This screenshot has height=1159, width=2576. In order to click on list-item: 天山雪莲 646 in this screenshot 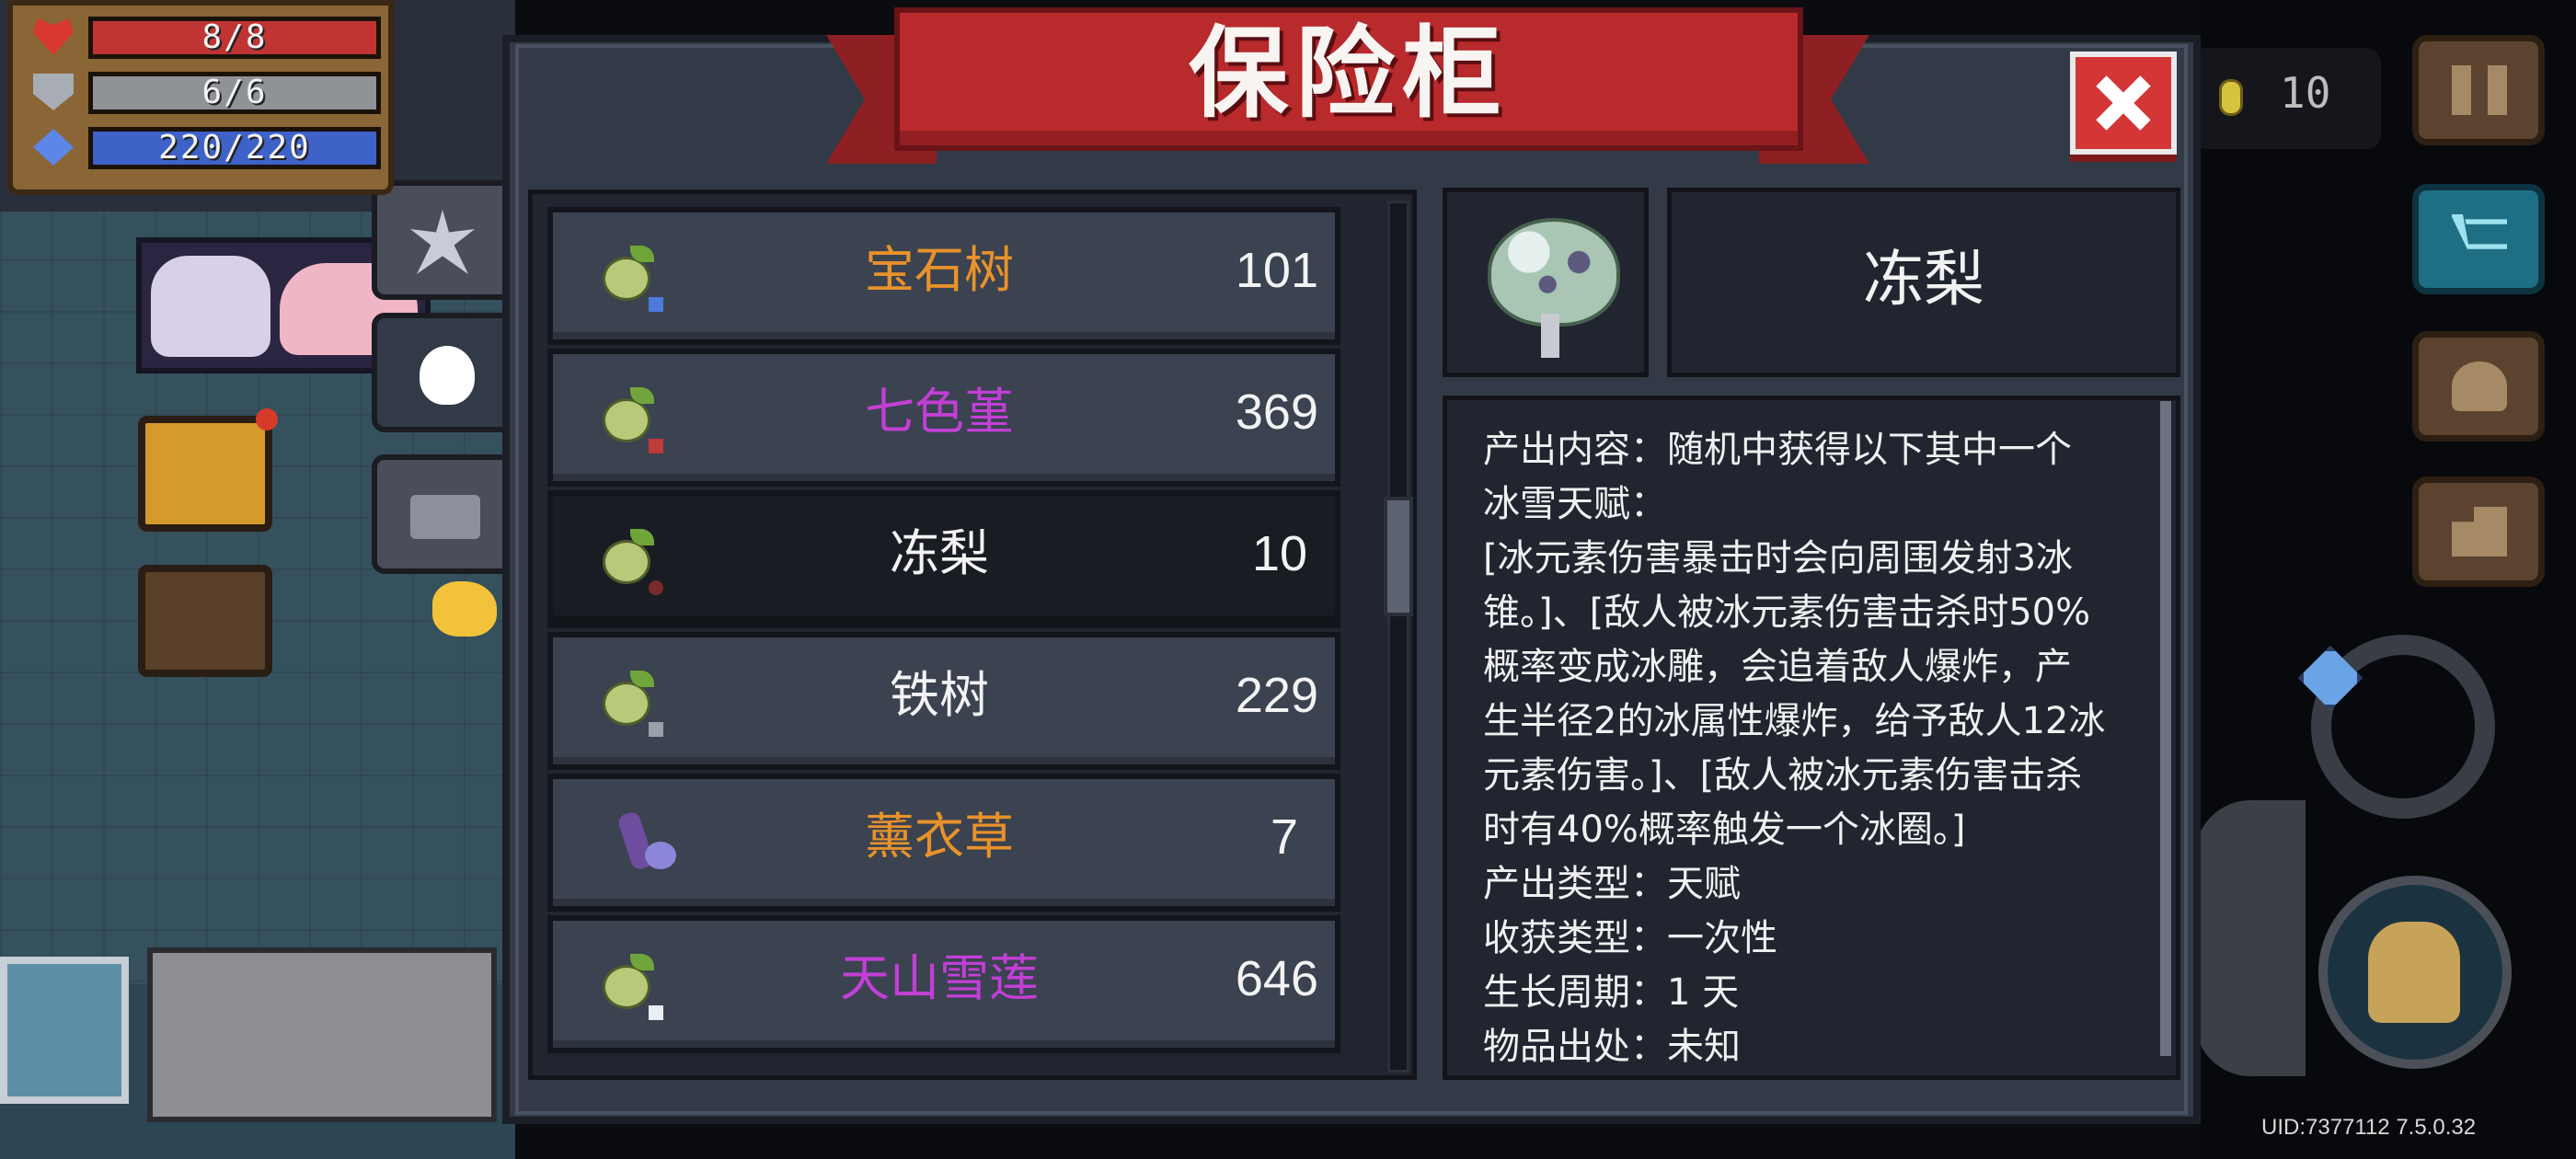, I will do `click(943, 984)`.